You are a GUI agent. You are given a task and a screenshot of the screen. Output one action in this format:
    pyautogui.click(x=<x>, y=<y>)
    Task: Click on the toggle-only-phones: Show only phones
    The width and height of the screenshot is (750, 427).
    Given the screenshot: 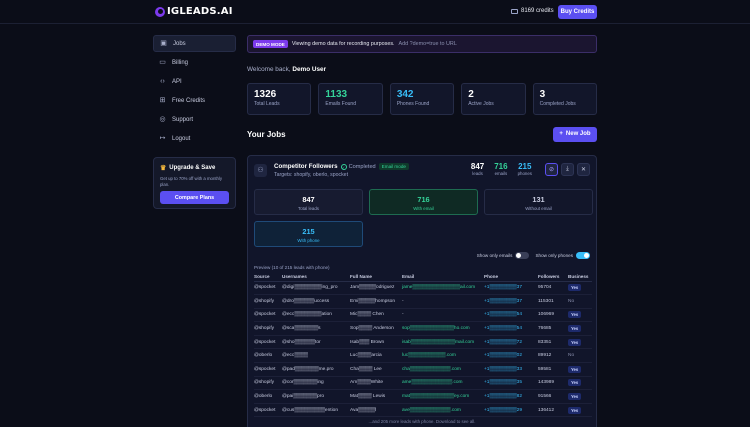 What is the action you would take?
    pyautogui.click(x=562, y=255)
    